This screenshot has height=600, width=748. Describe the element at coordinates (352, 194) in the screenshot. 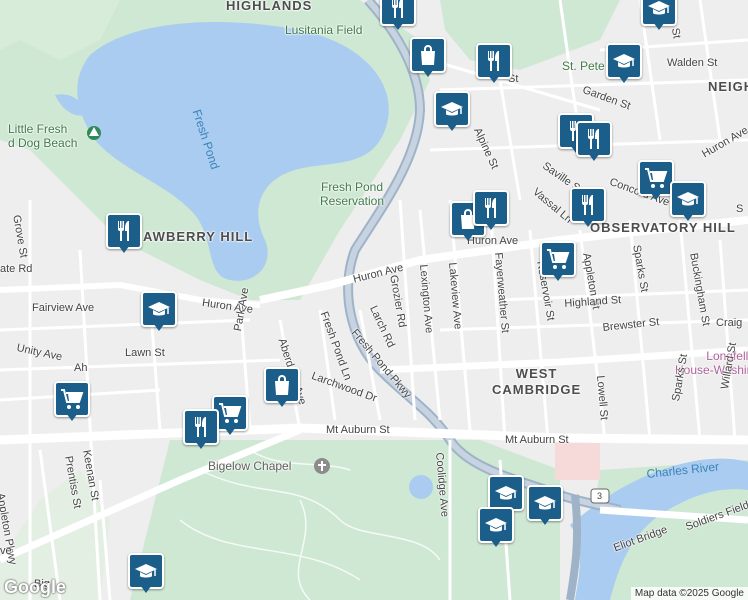

I see `park-fresh-pond-reservation: Fresh Pond Reservation` at that location.